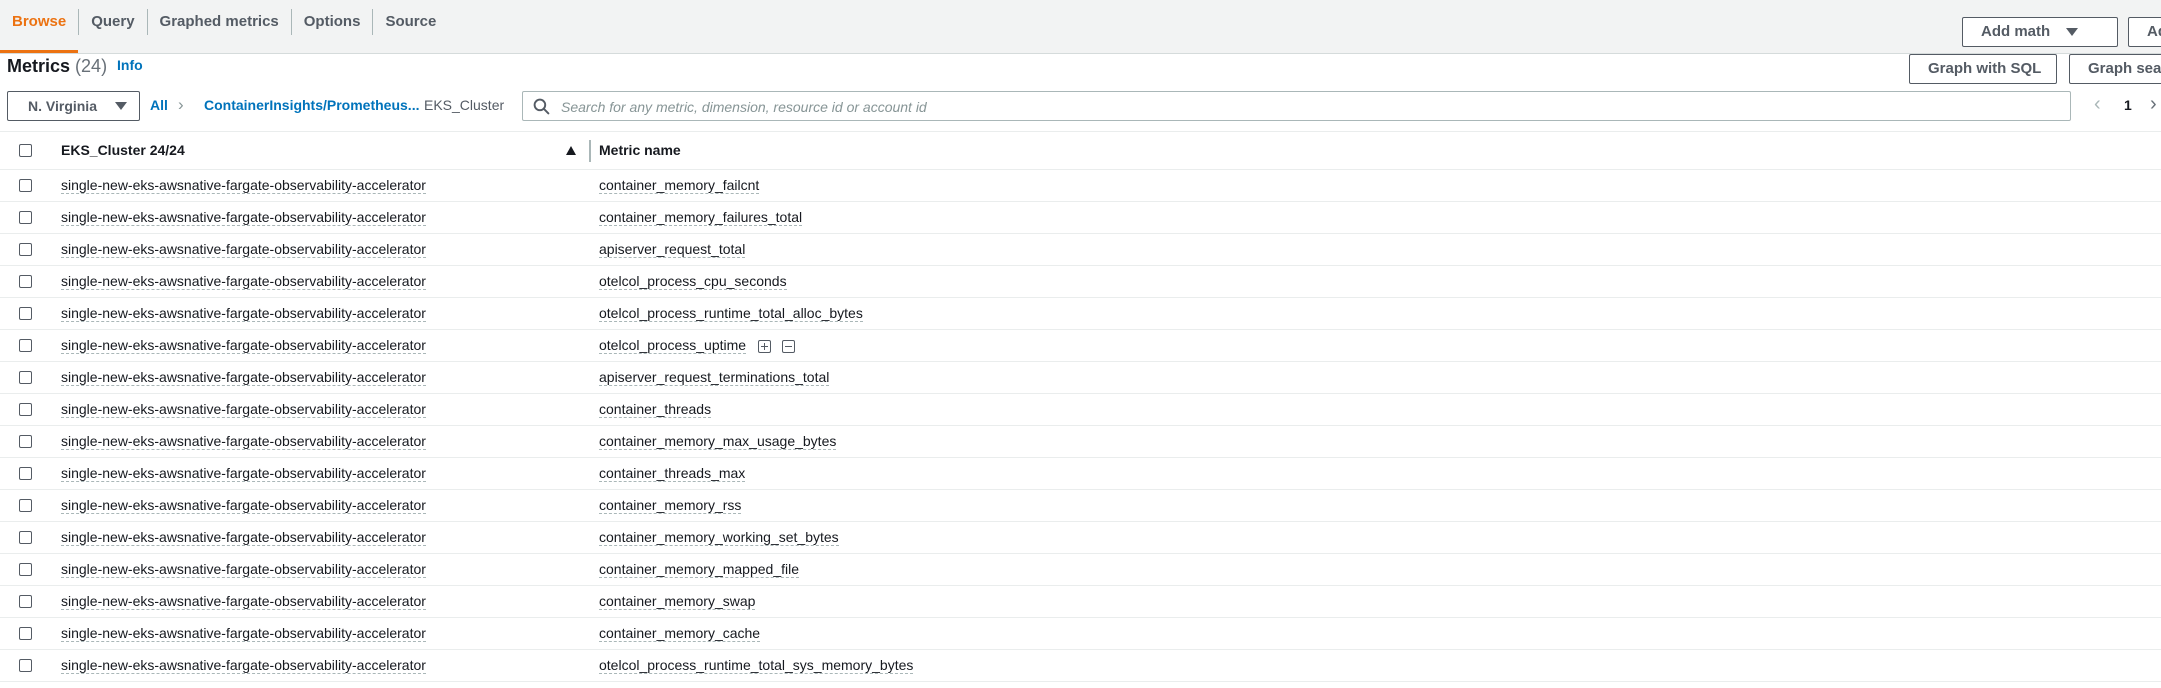 Image resolution: width=2161 pixels, height=688 pixels. What do you see at coordinates (2040, 32) in the screenshot?
I see `add-math-button: Add math` at bounding box center [2040, 32].